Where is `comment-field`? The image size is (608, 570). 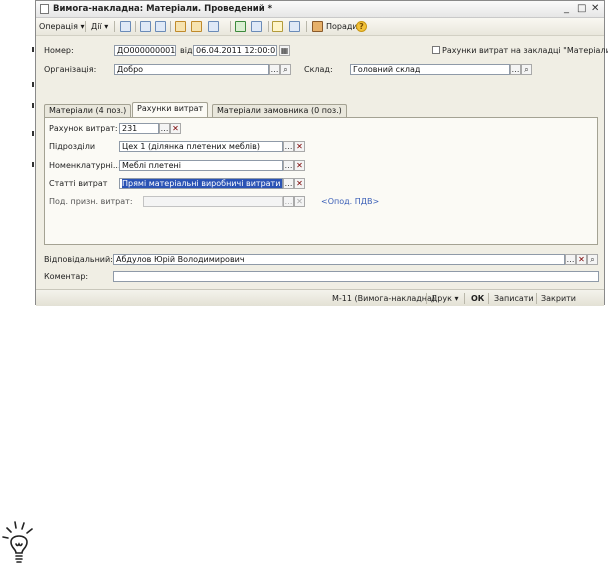 comment-field is located at coordinates (356, 276).